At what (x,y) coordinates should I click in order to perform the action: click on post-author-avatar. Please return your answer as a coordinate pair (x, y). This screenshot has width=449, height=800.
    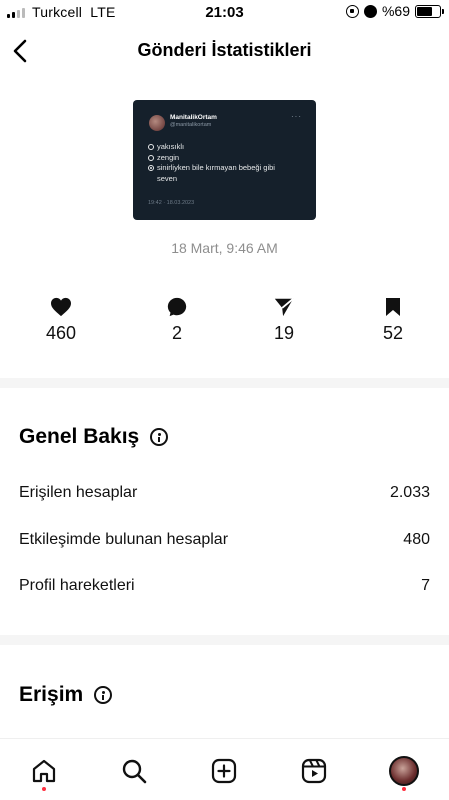
    Looking at the image, I should click on (157, 123).